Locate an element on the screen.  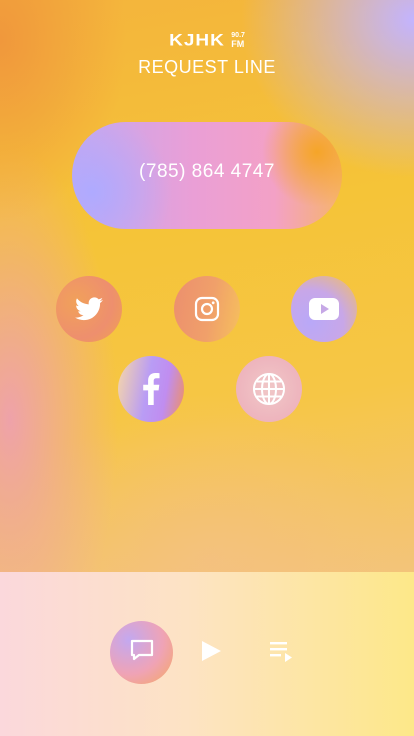
instagram-button is located at coordinates (207, 309).